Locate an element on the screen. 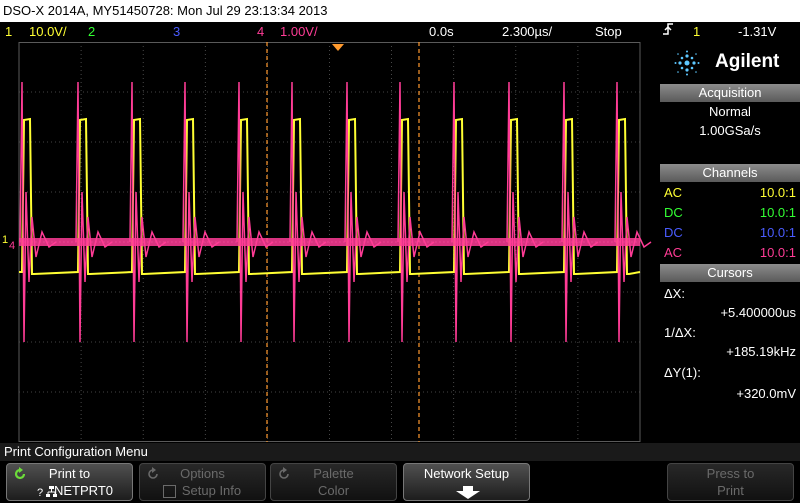 The image size is (800, 503). trigger-edge-icon is located at coordinates (668, 32).